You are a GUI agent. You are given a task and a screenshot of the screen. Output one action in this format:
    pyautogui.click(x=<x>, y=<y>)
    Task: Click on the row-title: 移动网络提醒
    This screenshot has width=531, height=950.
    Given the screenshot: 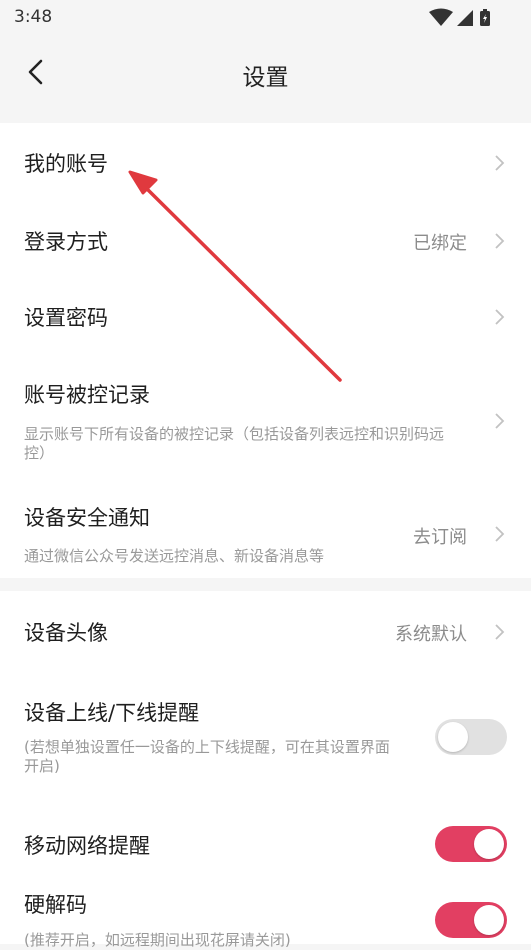 What is the action you would take?
    pyautogui.click(x=87, y=846)
    